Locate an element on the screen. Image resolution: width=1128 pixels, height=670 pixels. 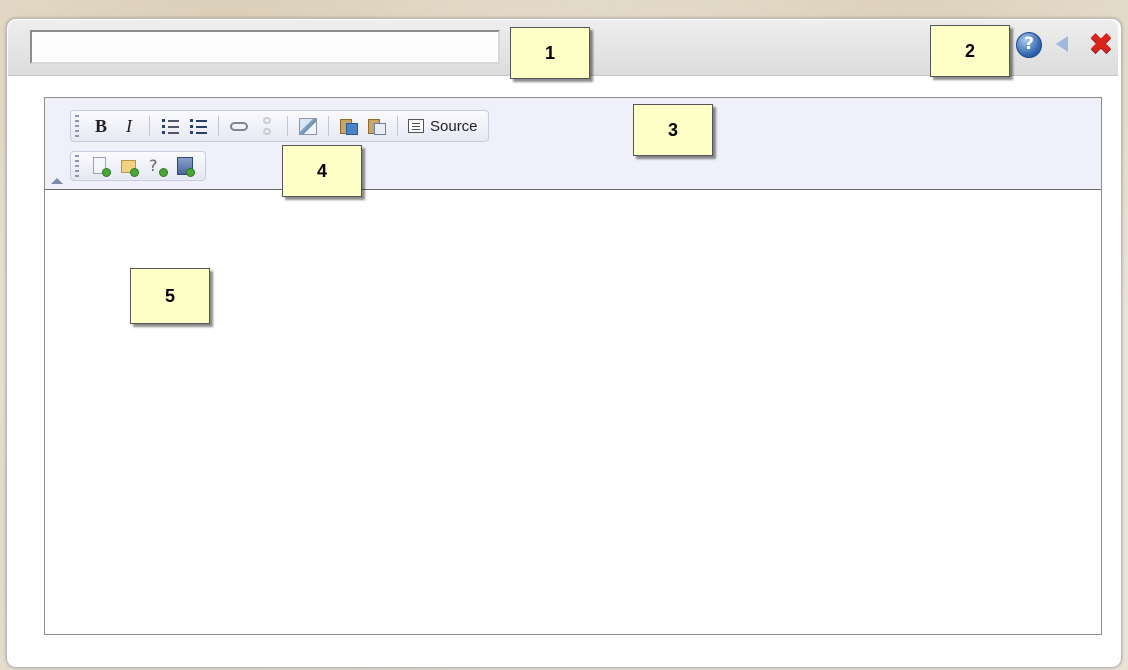
title-input is located at coordinates (265, 47).